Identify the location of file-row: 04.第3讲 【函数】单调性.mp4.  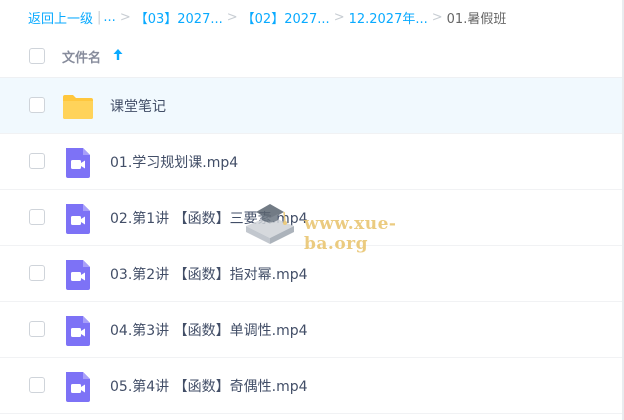
(312, 330).